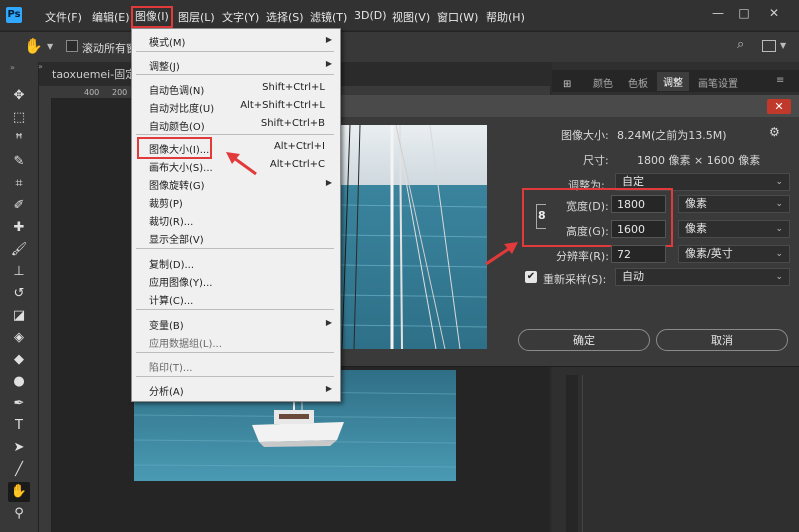  I want to click on height-unit-dropdown: 像素 ⌄, so click(734, 229).